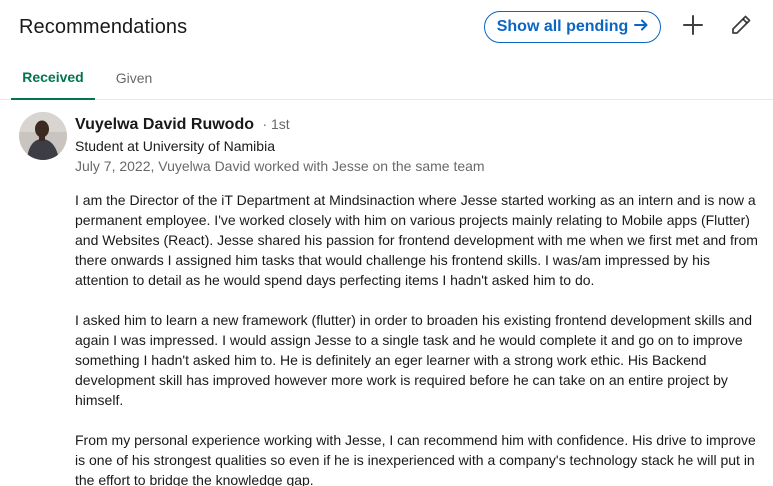 The width and height of the screenshot is (773, 486). What do you see at coordinates (175, 146) in the screenshot?
I see `recommender-headline: Student at University of Namibia` at bounding box center [175, 146].